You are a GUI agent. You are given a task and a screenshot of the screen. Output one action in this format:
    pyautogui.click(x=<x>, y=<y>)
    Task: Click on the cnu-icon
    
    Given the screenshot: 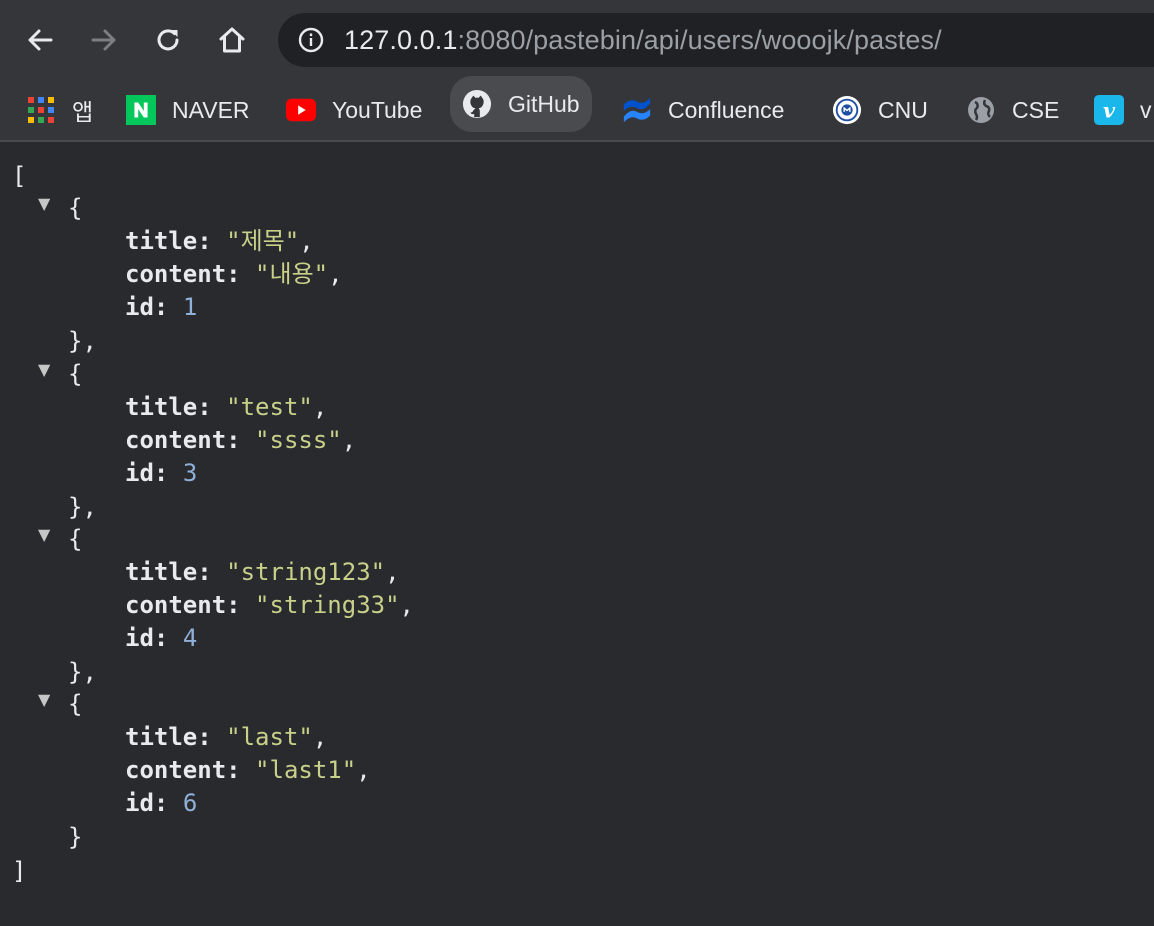 What is the action you would take?
    pyautogui.click(x=847, y=110)
    